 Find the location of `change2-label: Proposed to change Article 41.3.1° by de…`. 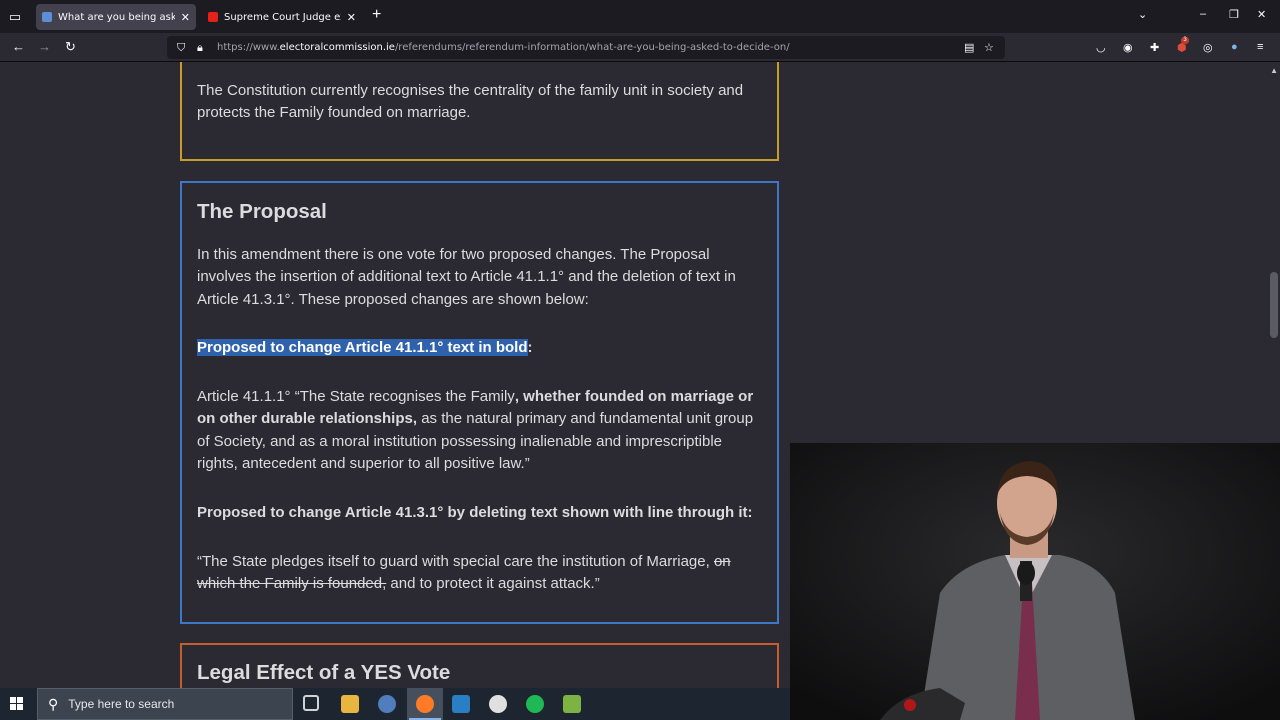

change2-label: Proposed to change Article 41.3.1° by de… is located at coordinates (475, 512).